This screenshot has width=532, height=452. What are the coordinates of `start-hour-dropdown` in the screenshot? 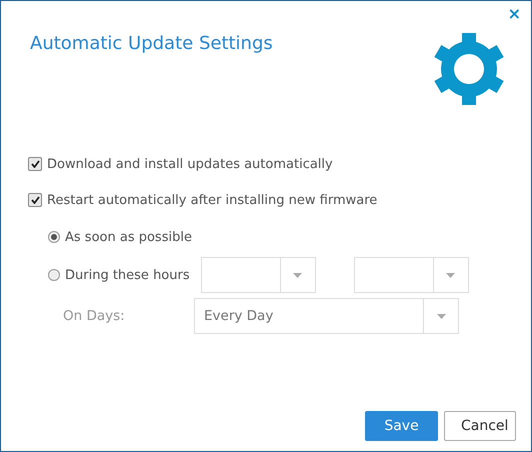 It's located at (258, 275).